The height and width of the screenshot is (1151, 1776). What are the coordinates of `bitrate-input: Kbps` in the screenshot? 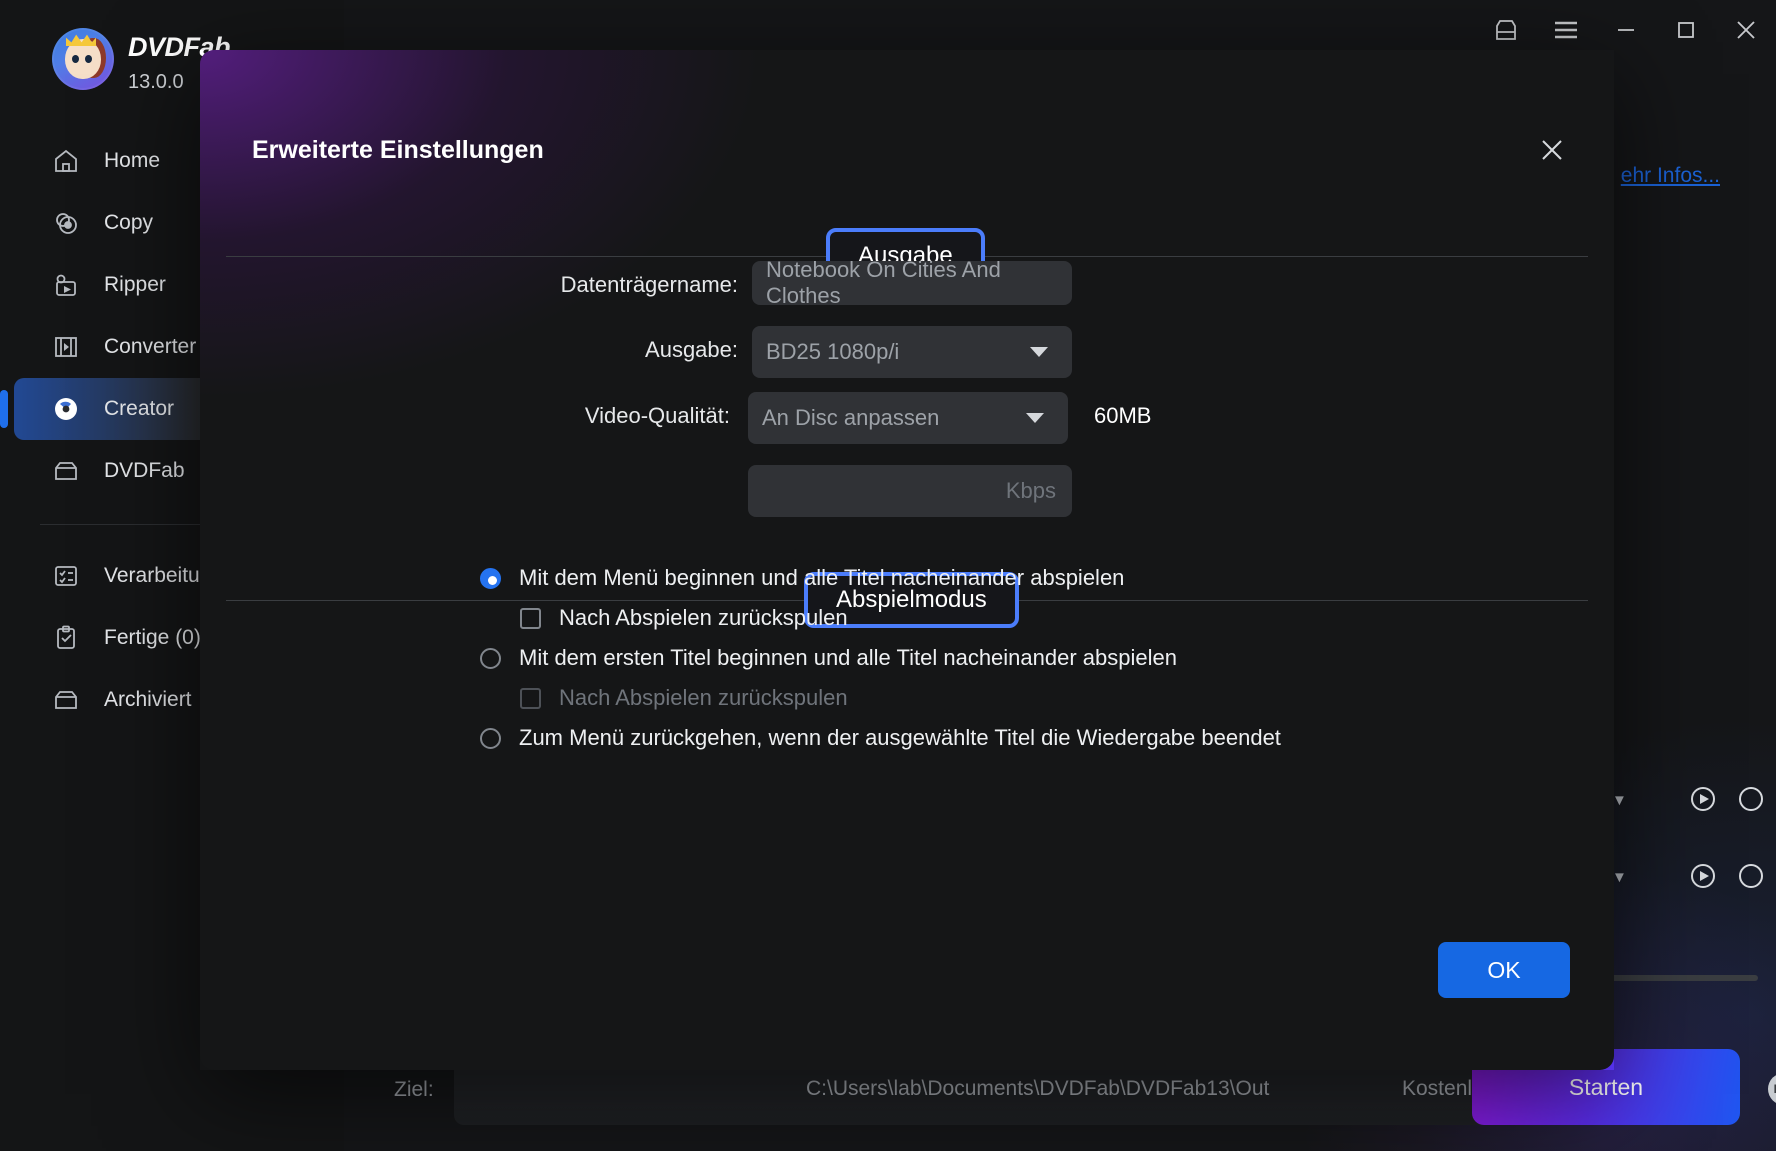 It's located at (910, 491).